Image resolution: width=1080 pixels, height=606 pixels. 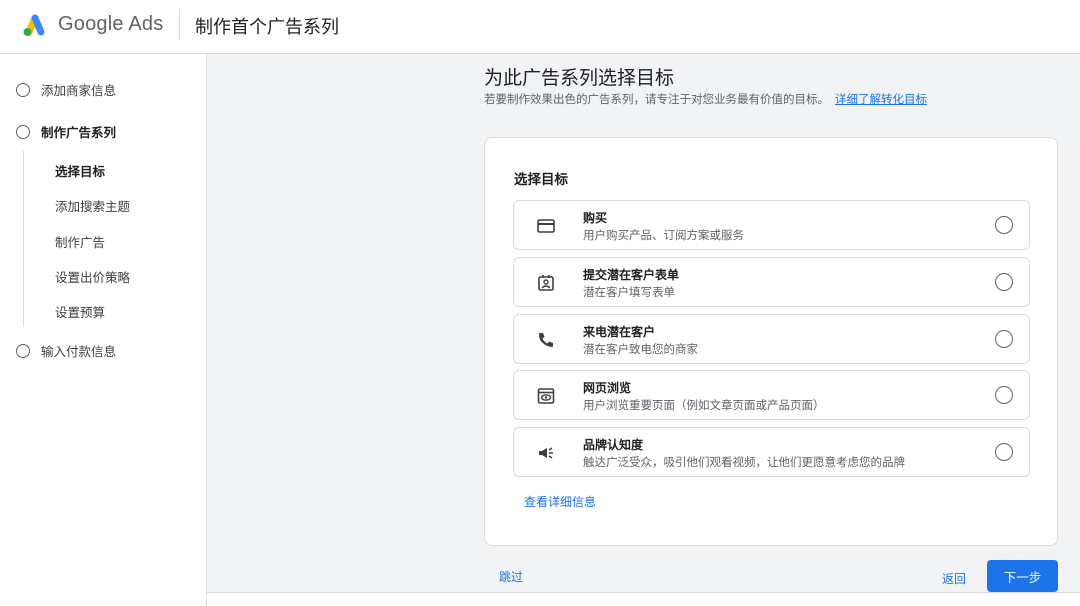 I want to click on sidebar-substep-choose-goal: 选择目标, so click(x=80, y=170).